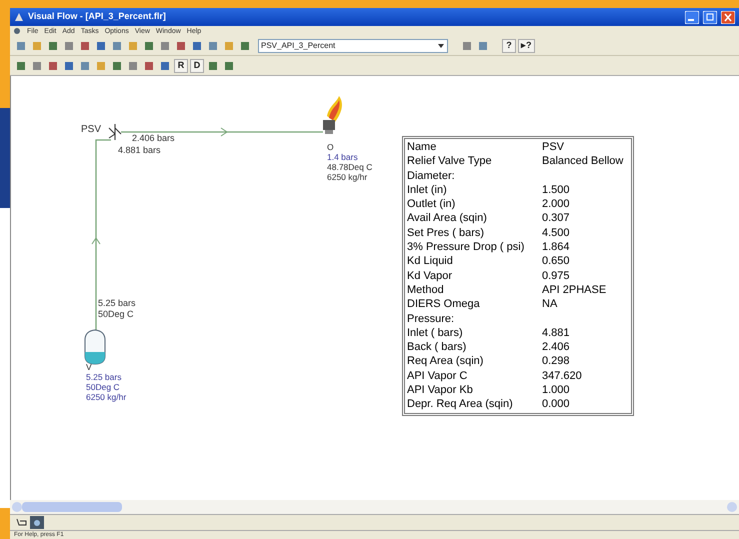 The height and width of the screenshot is (539, 739). Describe the element at coordinates (431, 175) in the screenshot. I see `property-label: Diameter:` at that location.